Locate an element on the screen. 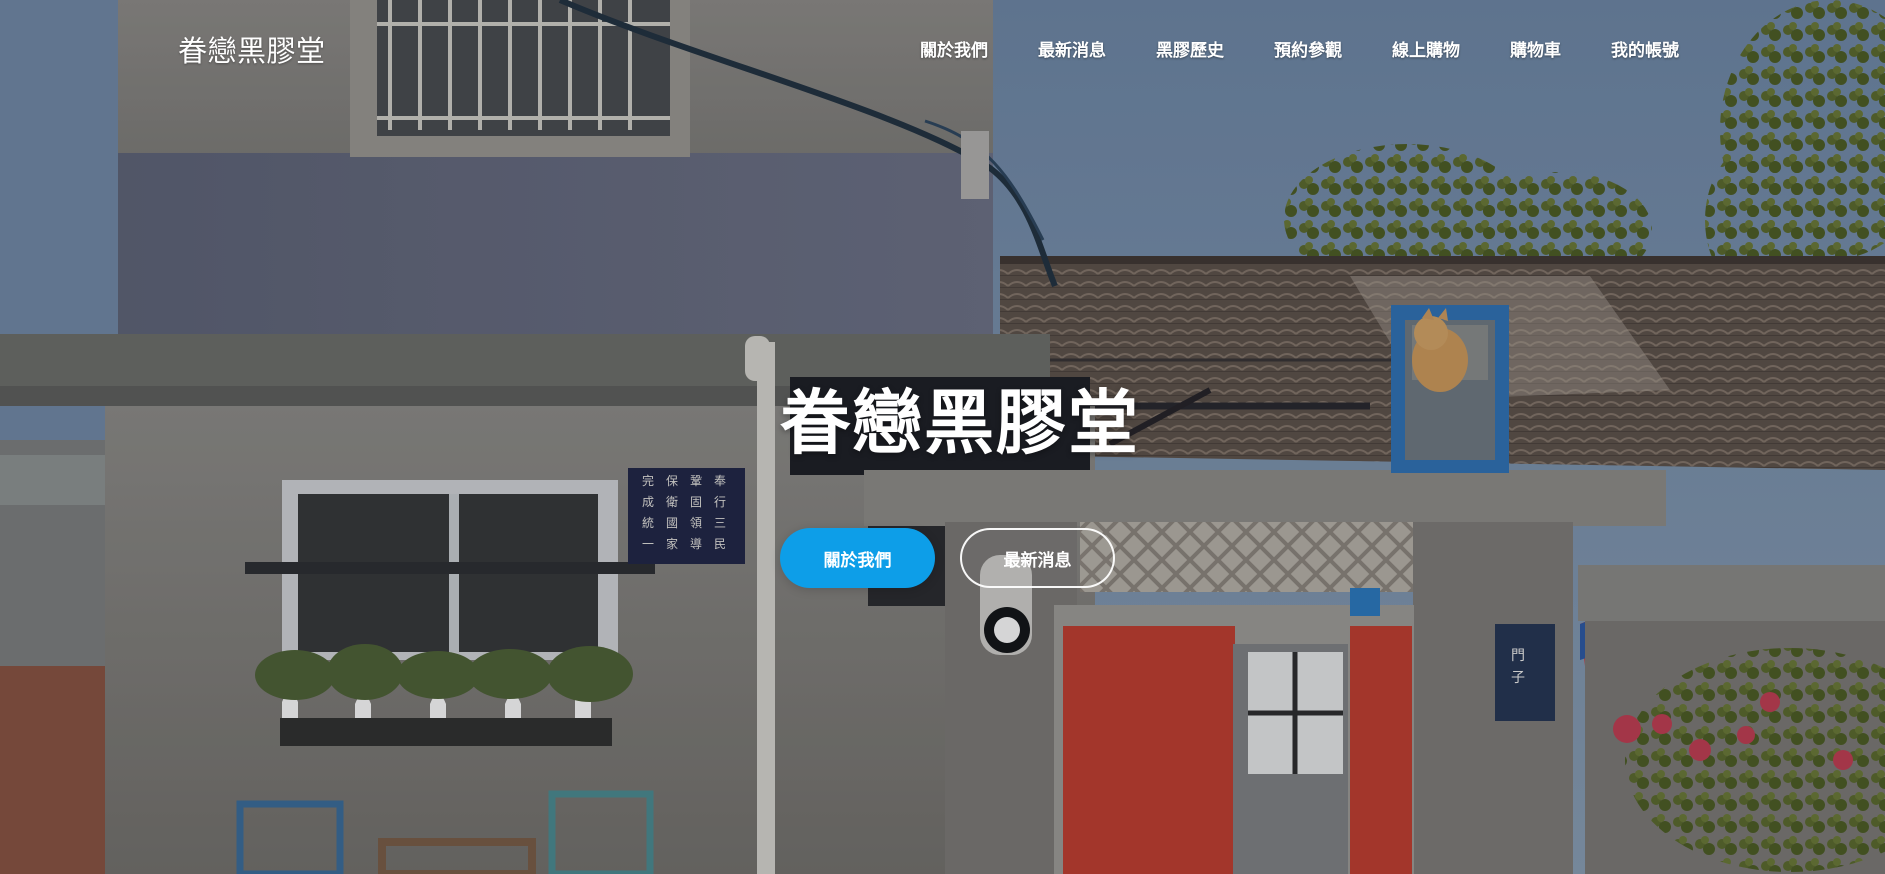 Image resolution: width=1885 pixels, height=874 pixels. menu-item-cart: 購物車 is located at coordinates (1535, 48).